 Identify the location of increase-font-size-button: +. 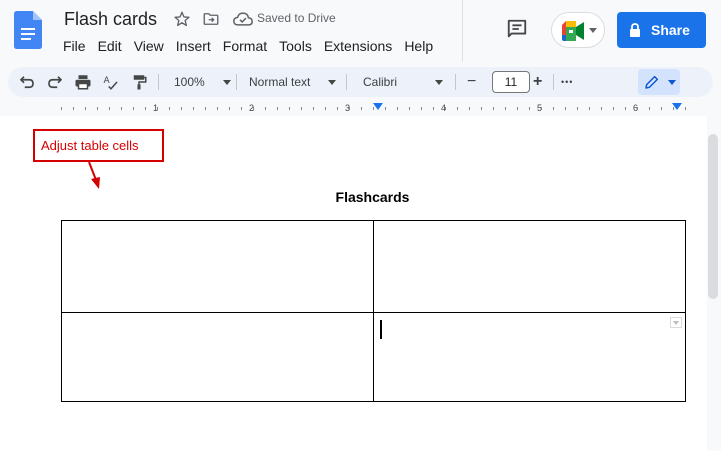
(537, 82).